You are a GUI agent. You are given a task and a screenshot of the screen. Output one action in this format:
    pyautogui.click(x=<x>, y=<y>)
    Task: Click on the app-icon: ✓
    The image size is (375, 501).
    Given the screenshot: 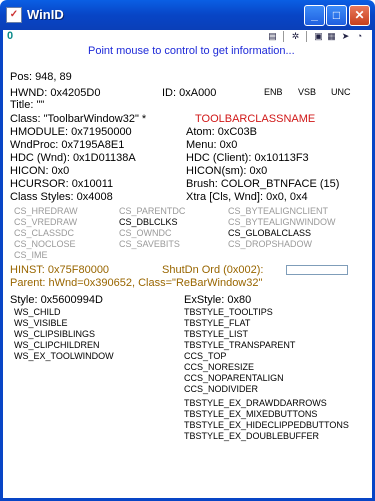 What is the action you would take?
    pyautogui.click(x=14, y=15)
    